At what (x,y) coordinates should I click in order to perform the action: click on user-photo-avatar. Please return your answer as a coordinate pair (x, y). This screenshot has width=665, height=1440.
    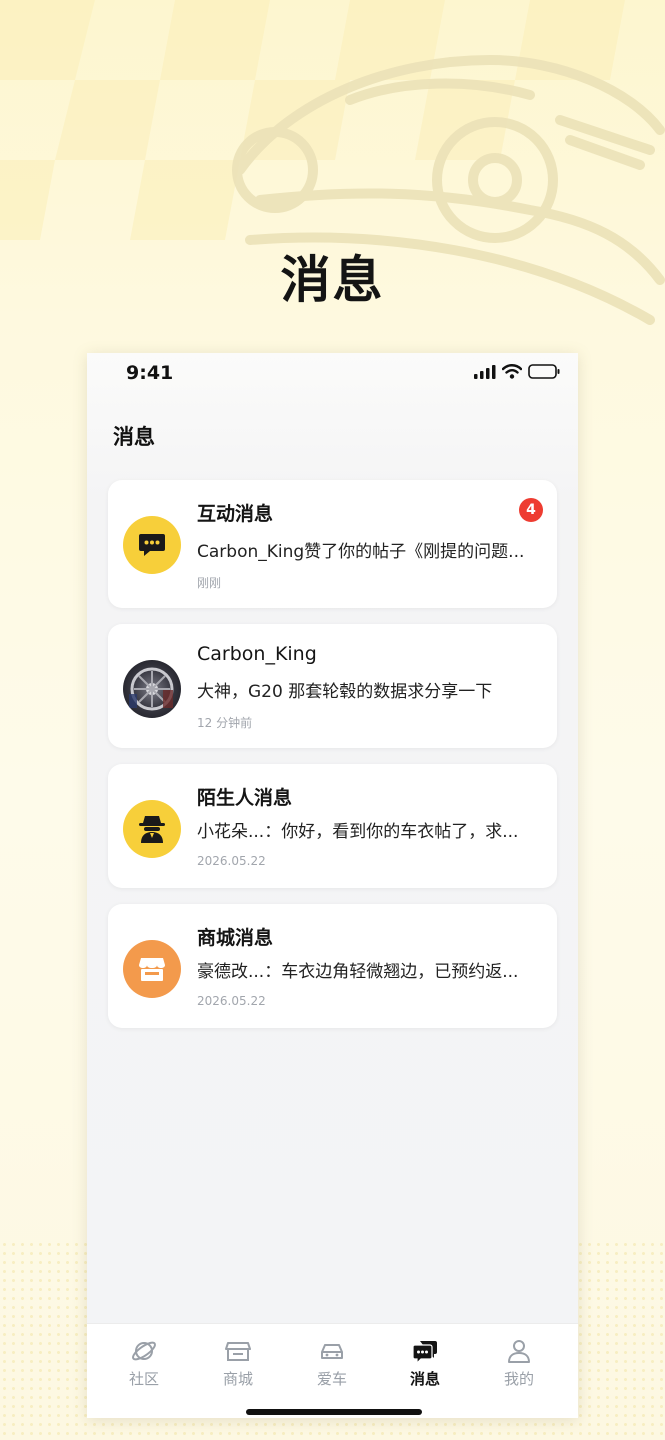
    Looking at the image, I should click on (152, 689).